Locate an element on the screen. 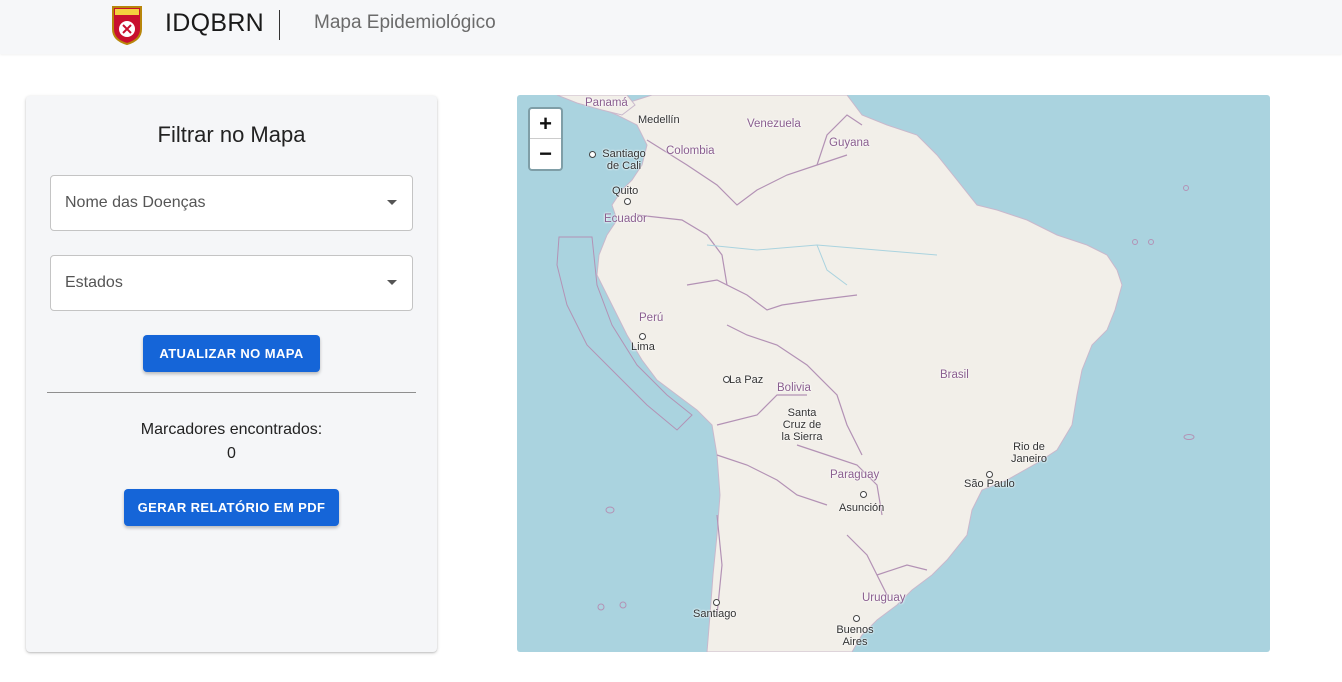 This screenshot has height=682, width=1342. map-label-guyana: Guyana is located at coordinates (849, 143).